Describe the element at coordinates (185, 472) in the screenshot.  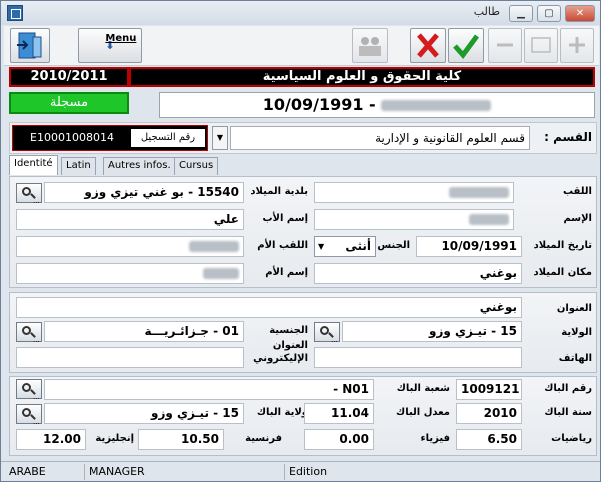
I see `status-user: MANAGER` at that location.